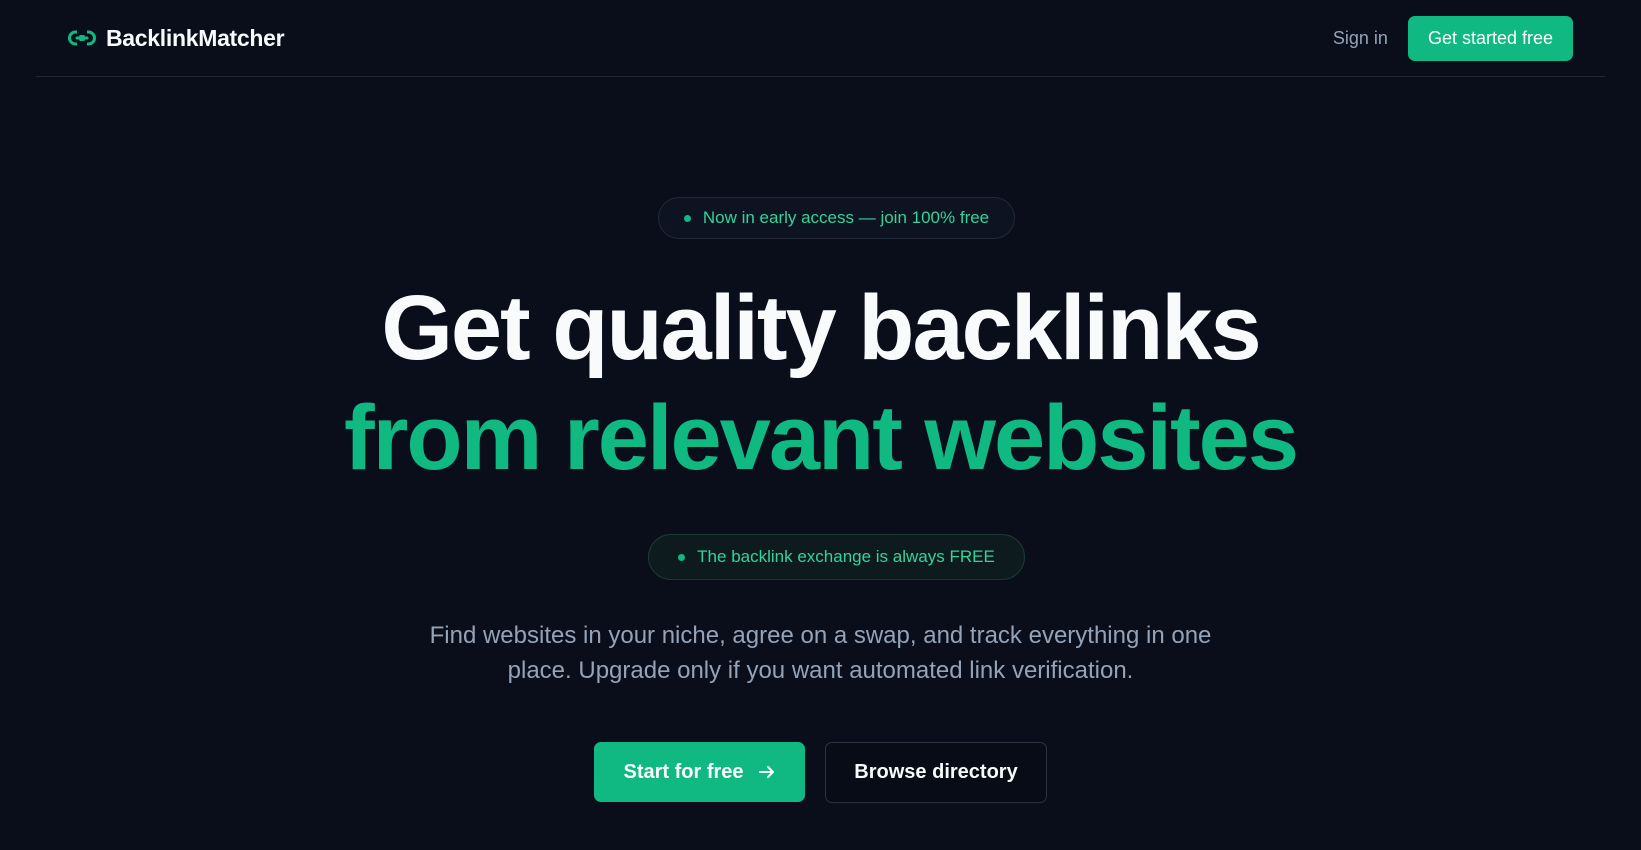 This screenshot has height=850, width=1641. Describe the element at coordinates (846, 217) in the screenshot. I see `early-access-text: Now in early access — join 100% free` at that location.